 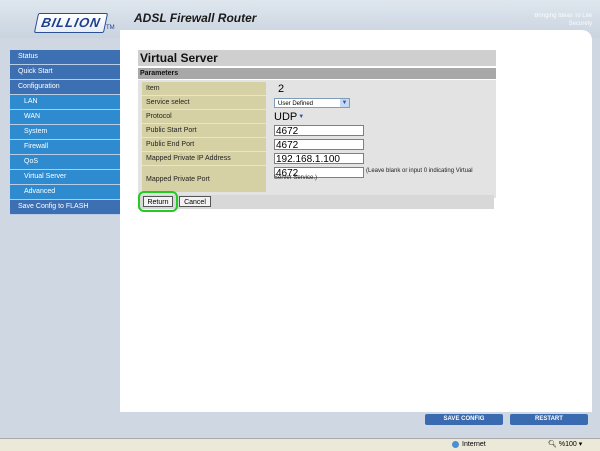 I want to click on sidebar-item-configuration: Configuration, so click(x=65, y=87).